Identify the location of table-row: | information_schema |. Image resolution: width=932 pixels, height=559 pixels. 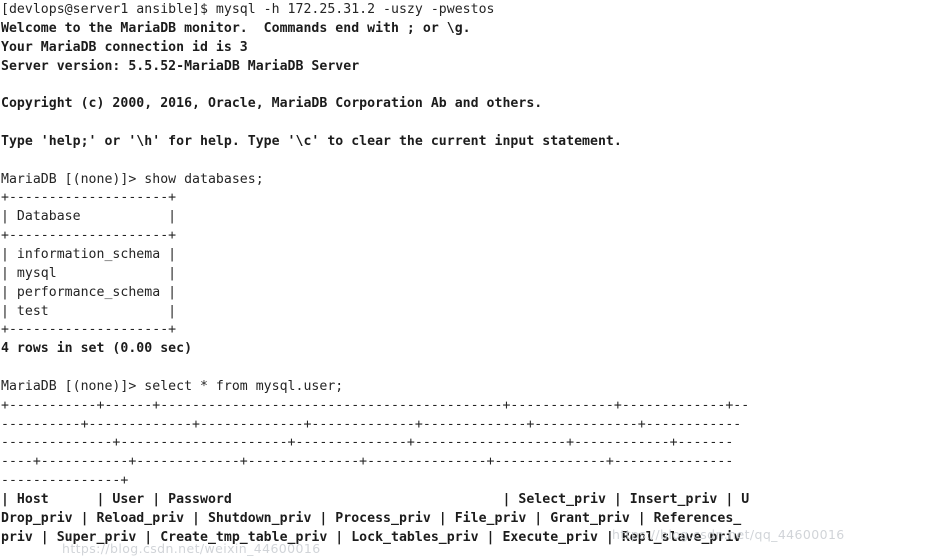
(89, 254).